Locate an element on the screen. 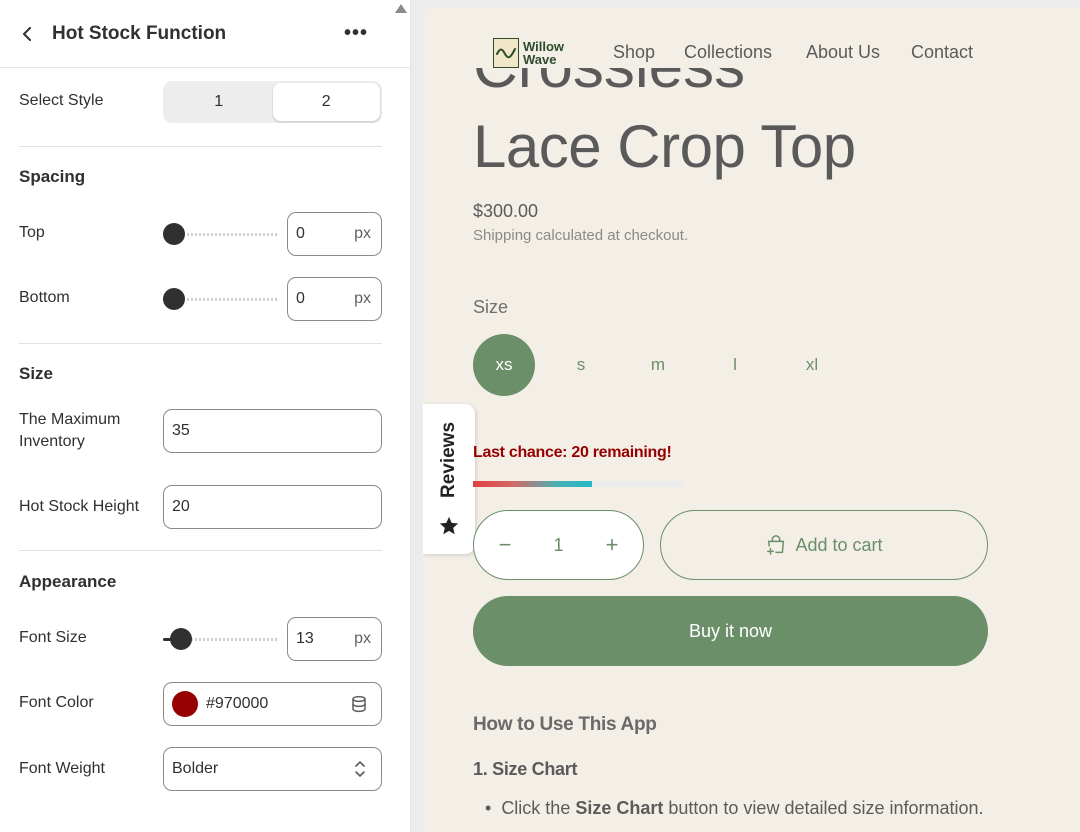  logo-line-2: Wave is located at coordinates (540, 59).